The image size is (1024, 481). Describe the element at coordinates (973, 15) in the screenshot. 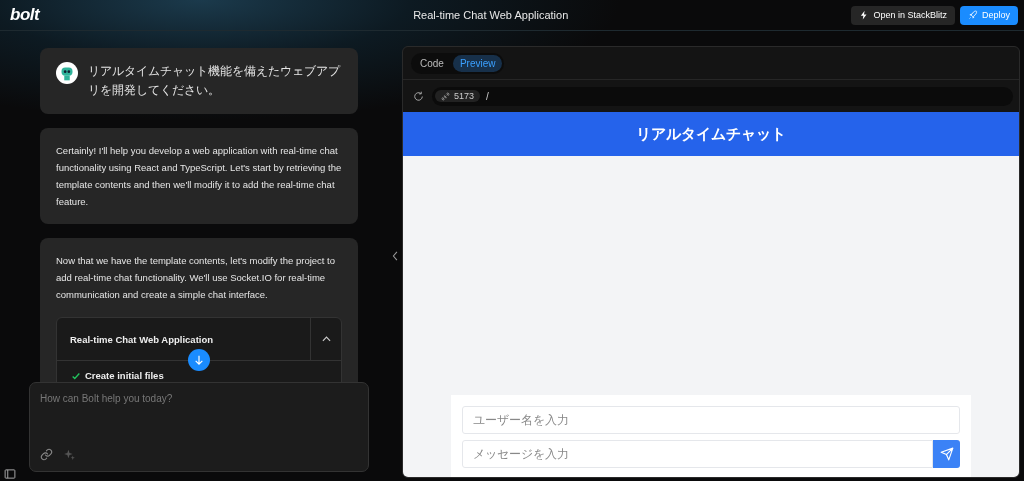

I see `rocket-icon` at that location.